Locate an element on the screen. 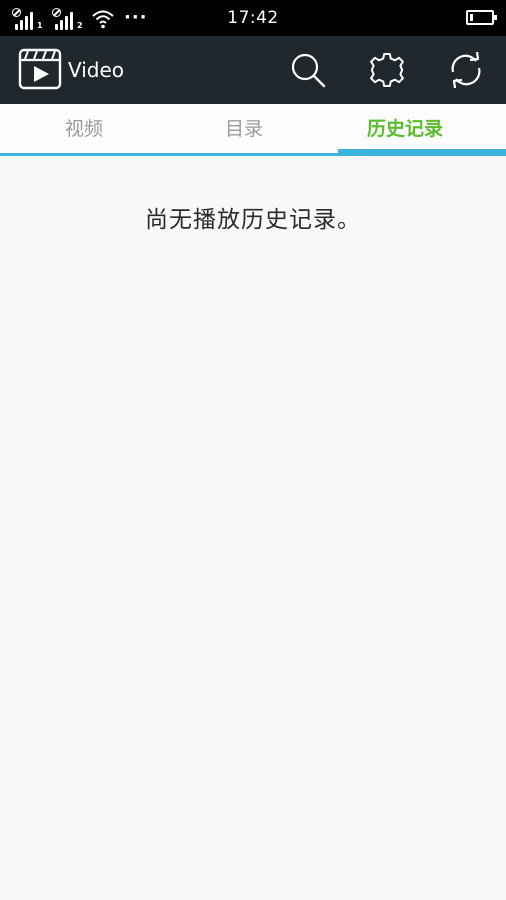 Image resolution: width=506 pixels, height=900 pixels. search-icon is located at coordinates (308, 70).